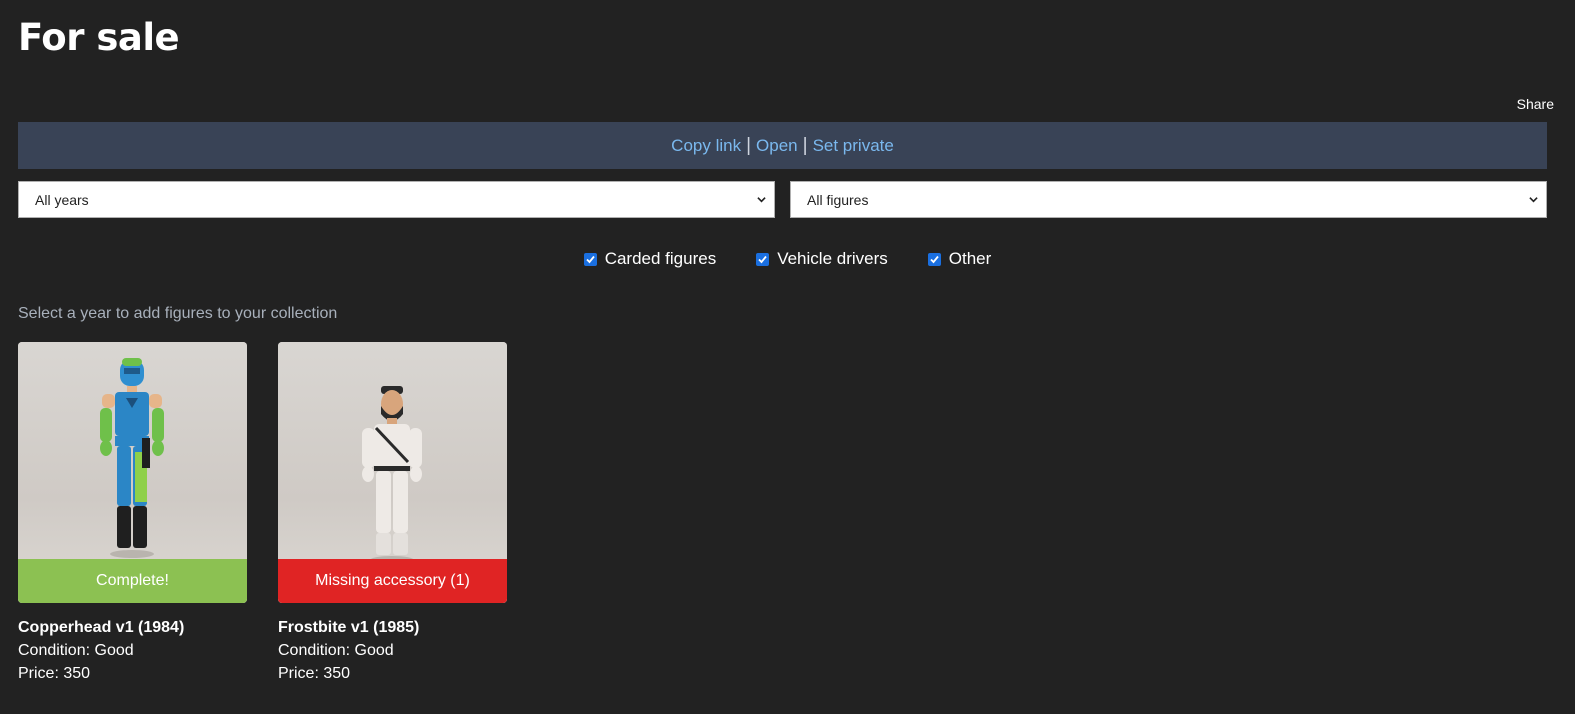  What do you see at coordinates (853, 146) in the screenshot?
I see `set-private-link: Set private` at bounding box center [853, 146].